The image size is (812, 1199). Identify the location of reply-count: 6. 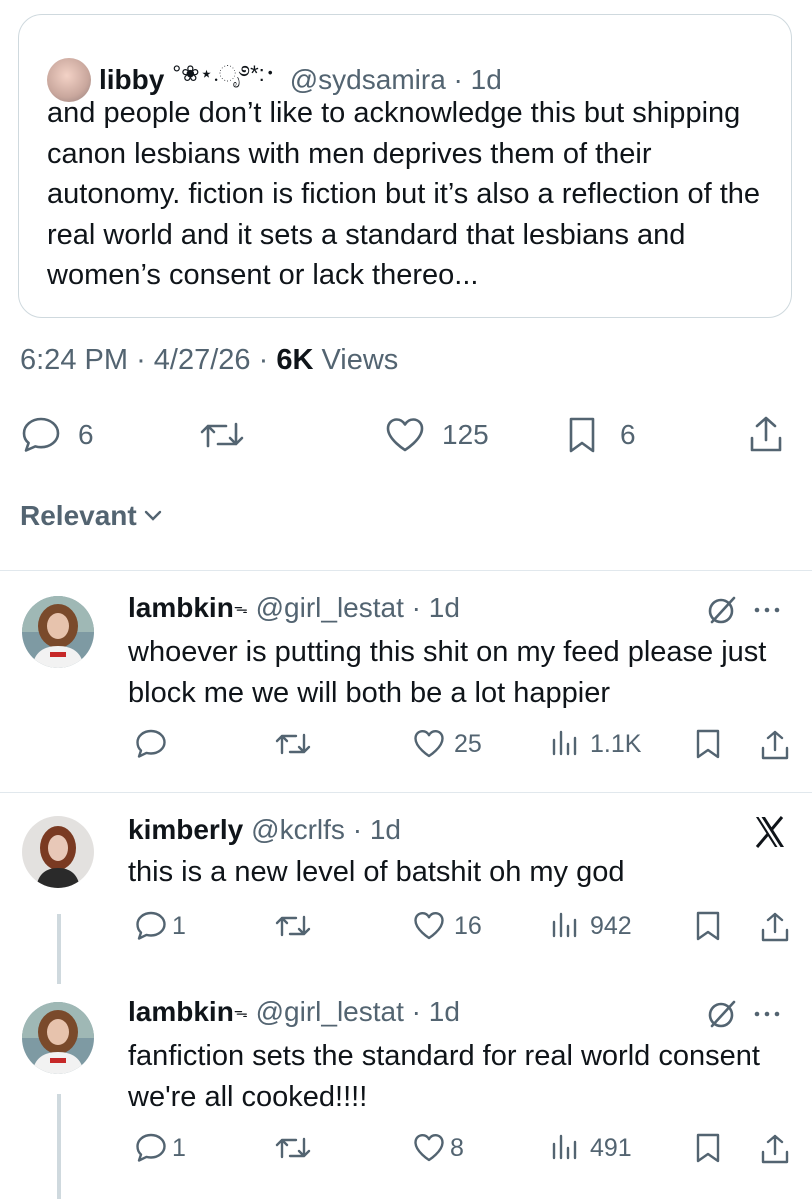
(86, 434).